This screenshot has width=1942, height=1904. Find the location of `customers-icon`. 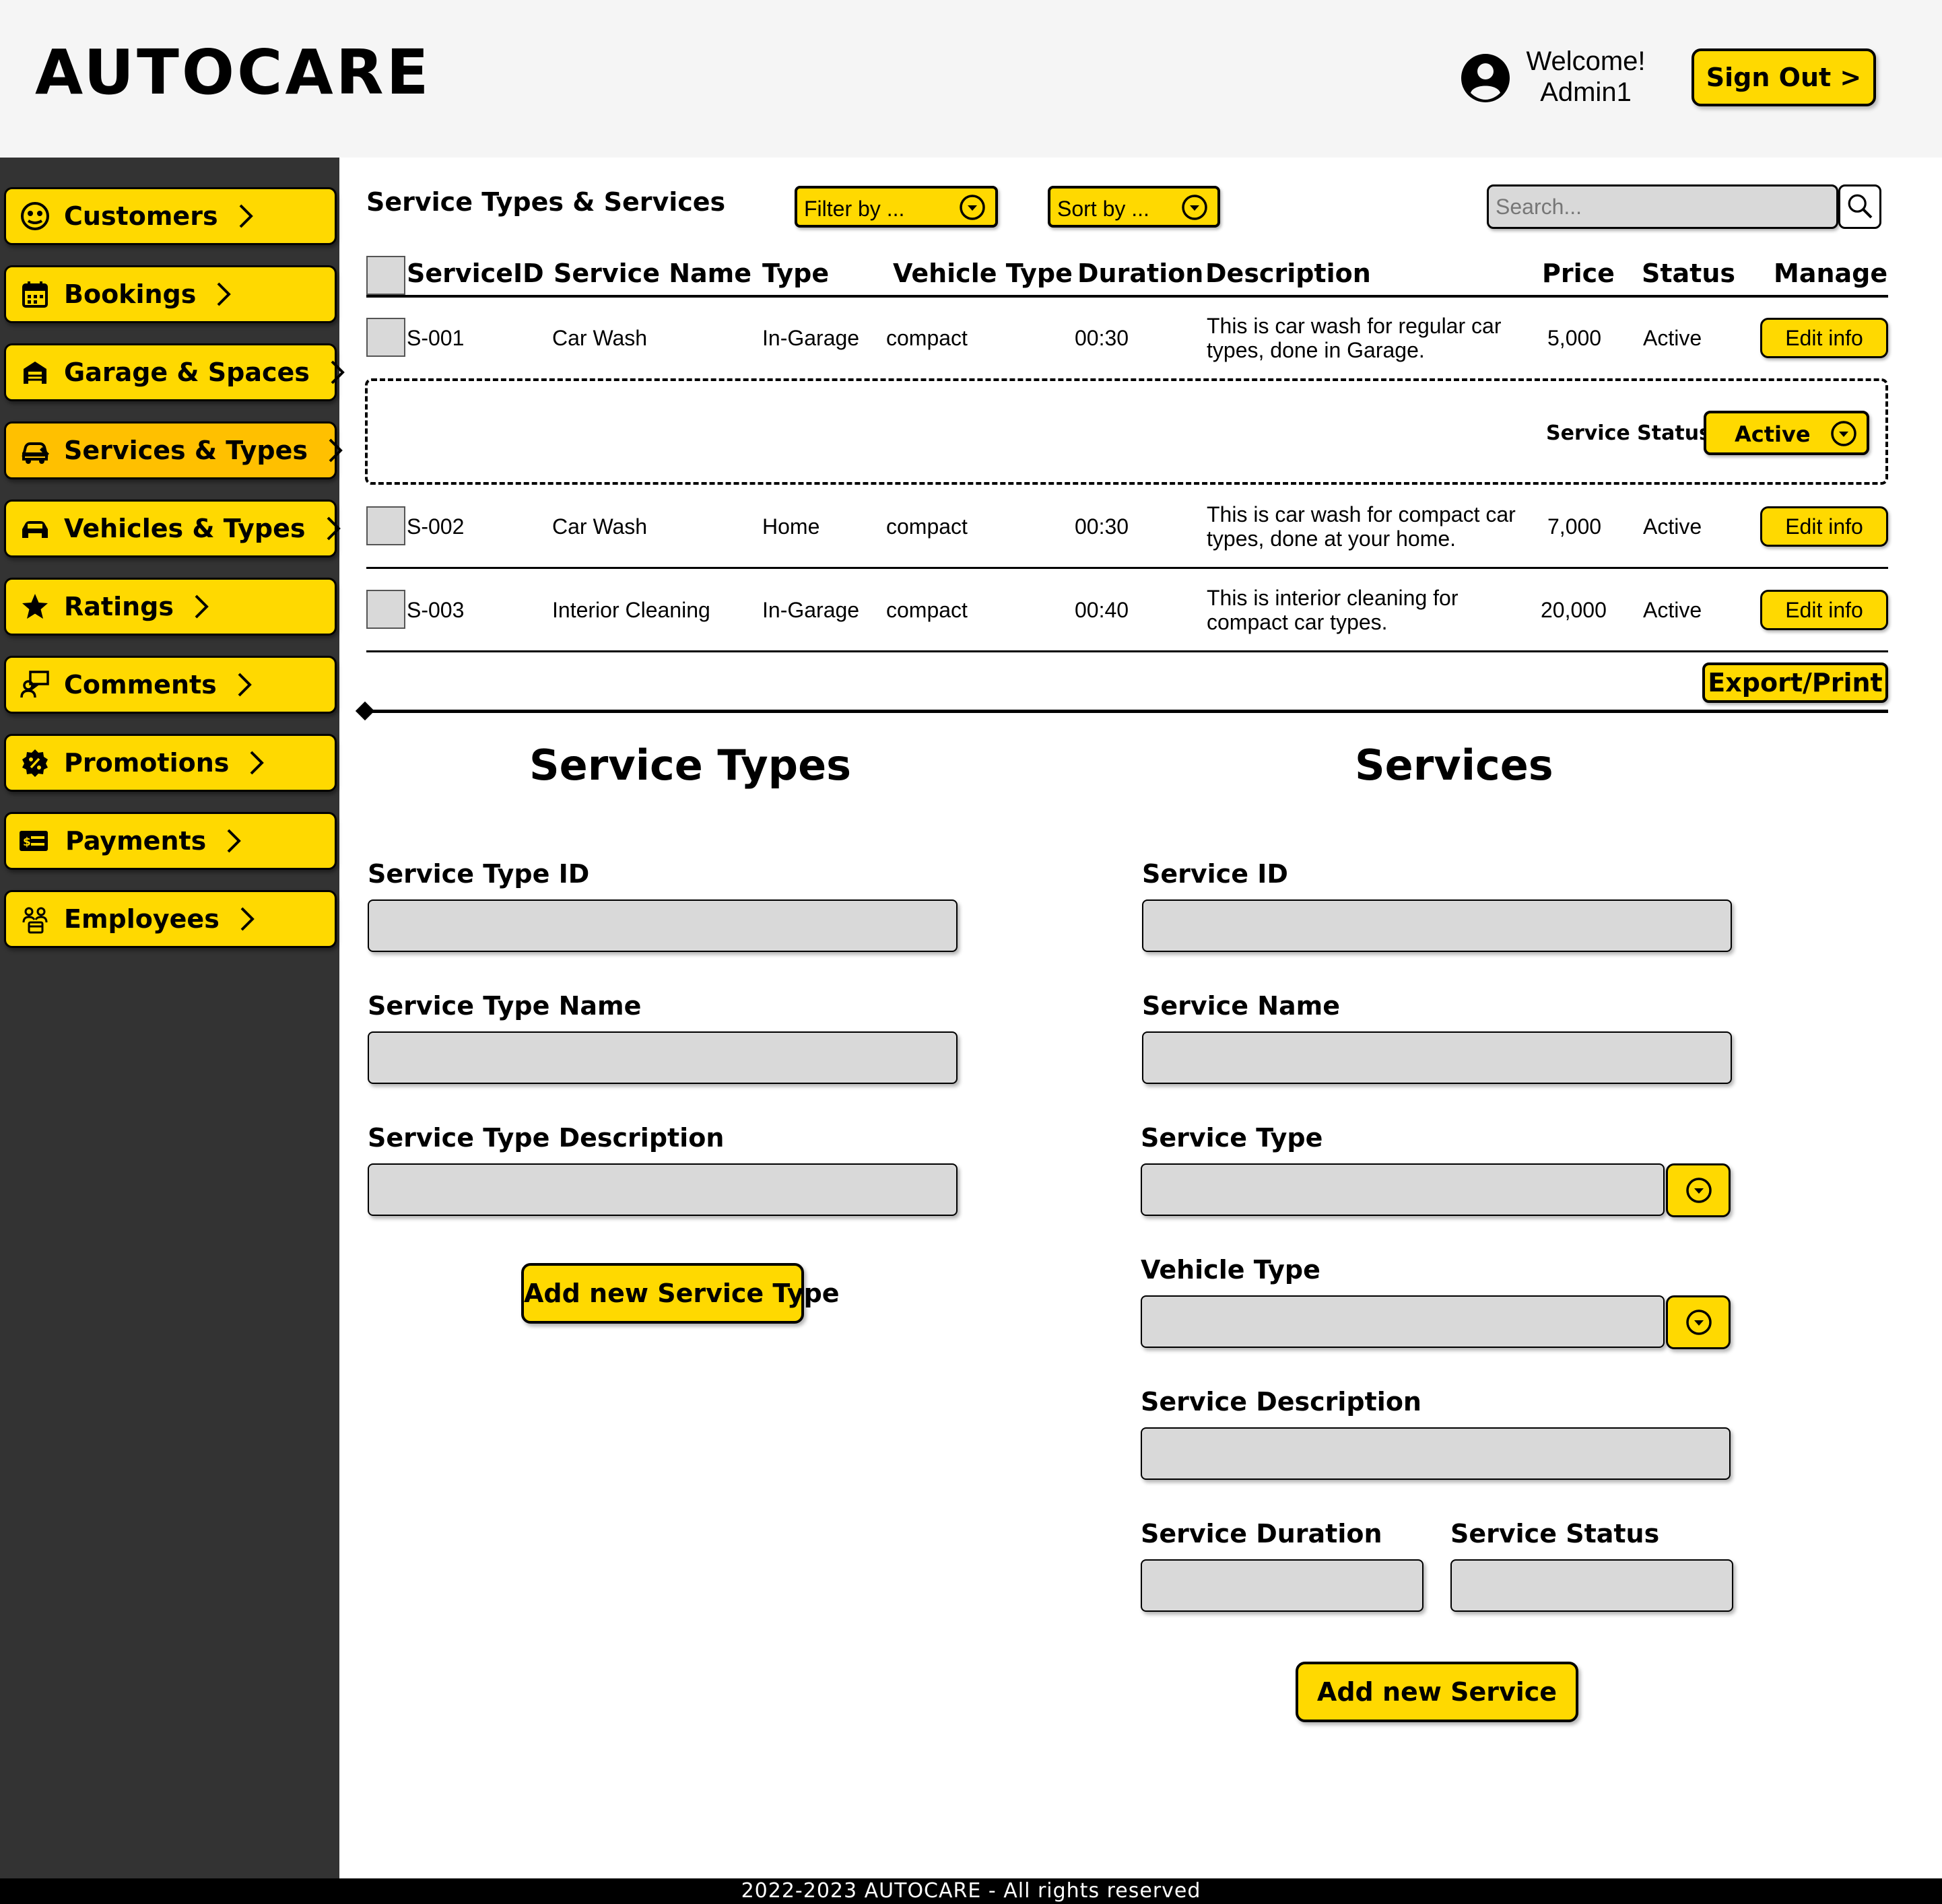

customers-icon is located at coordinates (35, 216).